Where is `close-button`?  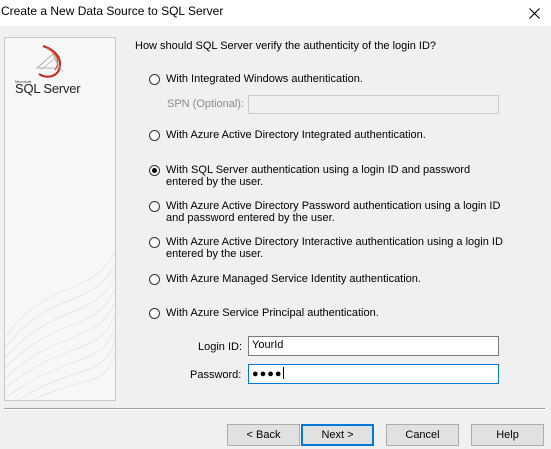 close-button is located at coordinates (534, 13).